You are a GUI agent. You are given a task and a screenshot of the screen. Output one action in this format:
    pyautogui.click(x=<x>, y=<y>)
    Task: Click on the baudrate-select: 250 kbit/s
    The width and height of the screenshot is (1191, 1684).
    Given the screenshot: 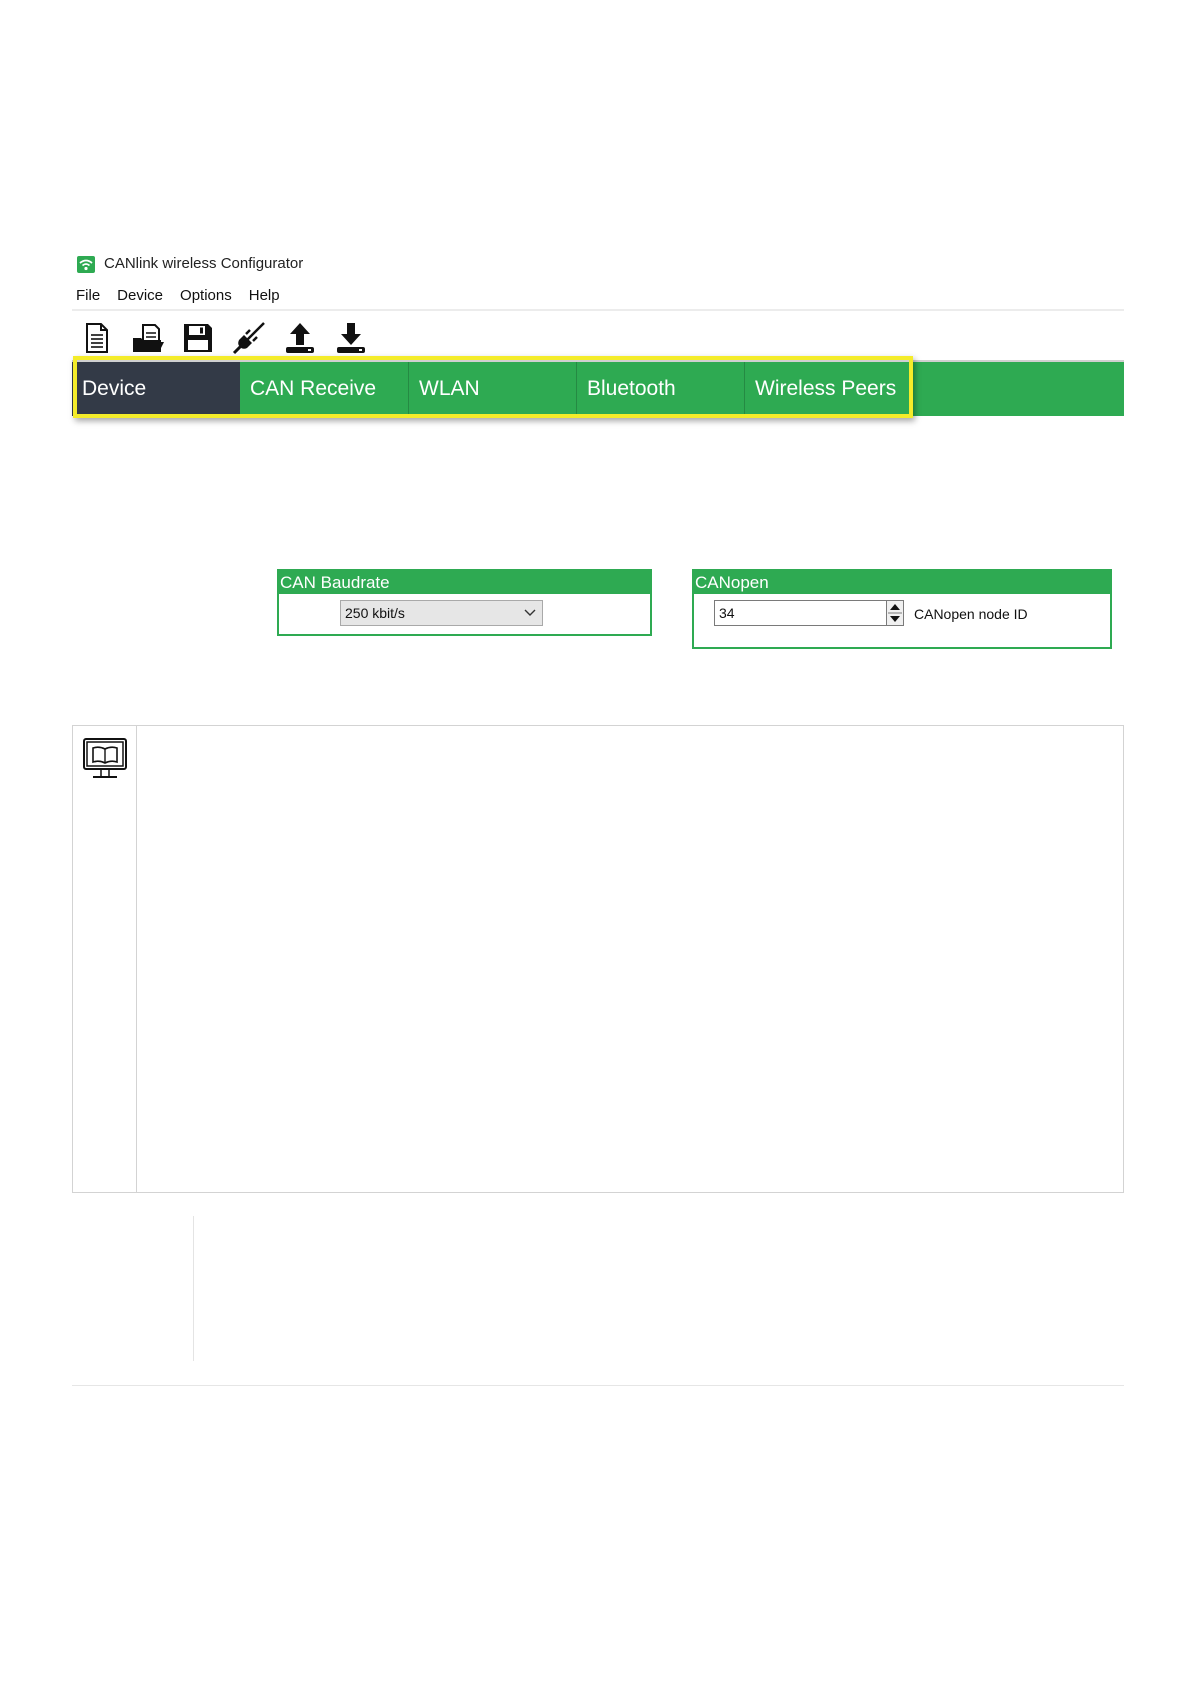 What is the action you would take?
    pyautogui.click(x=441, y=613)
    